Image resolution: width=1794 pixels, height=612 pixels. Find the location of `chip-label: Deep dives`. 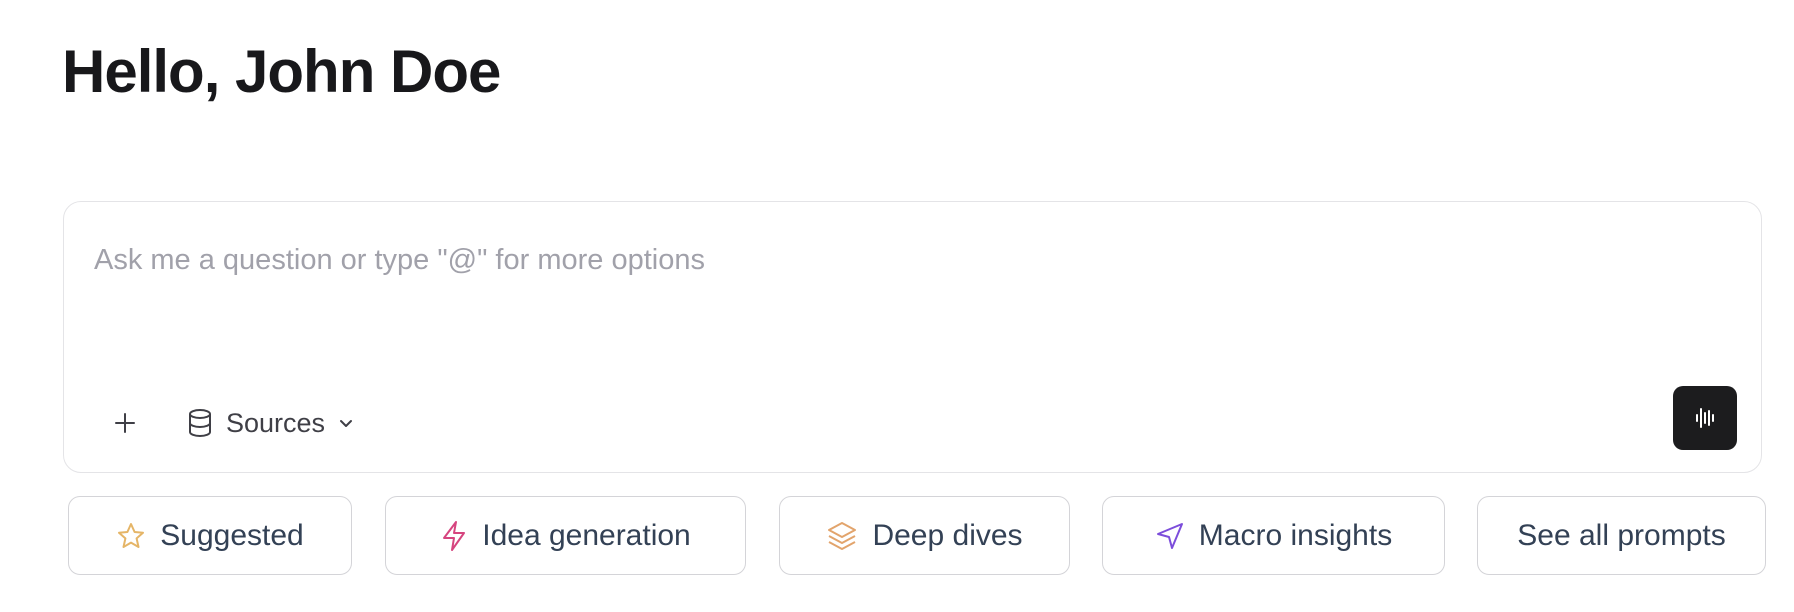

chip-label: Deep dives is located at coordinates (947, 535).